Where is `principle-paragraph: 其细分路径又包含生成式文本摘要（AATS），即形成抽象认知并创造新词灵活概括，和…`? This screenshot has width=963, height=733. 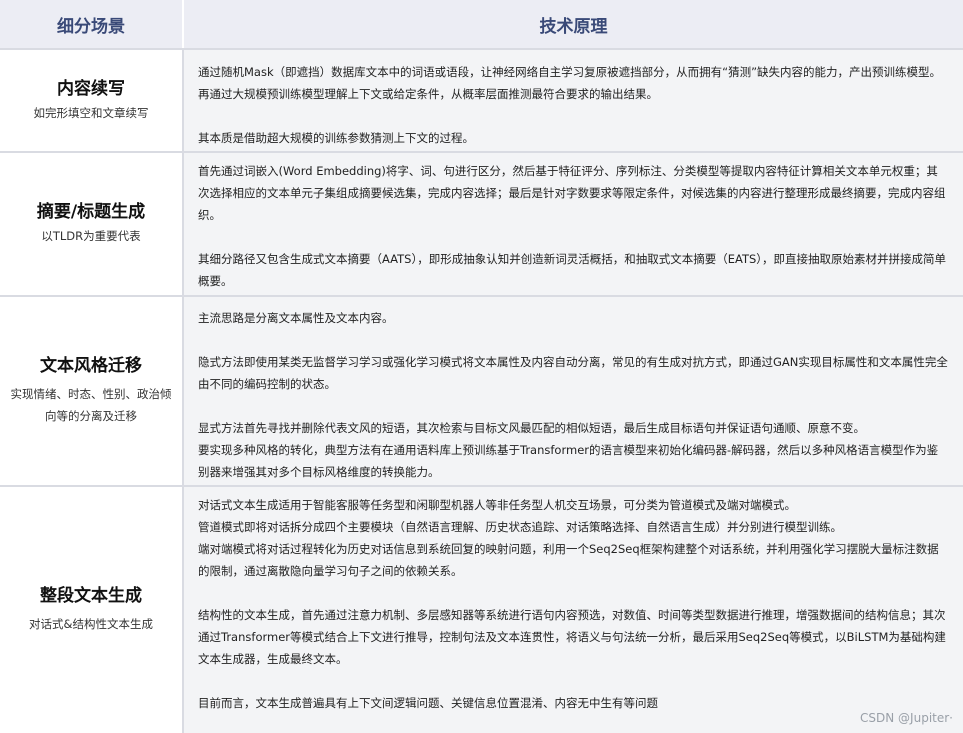 principle-paragraph: 其细分路径又包含生成式文本摘要（AATS），即形成抽象认知并创造新词灵活概括，和… is located at coordinates (572, 270).